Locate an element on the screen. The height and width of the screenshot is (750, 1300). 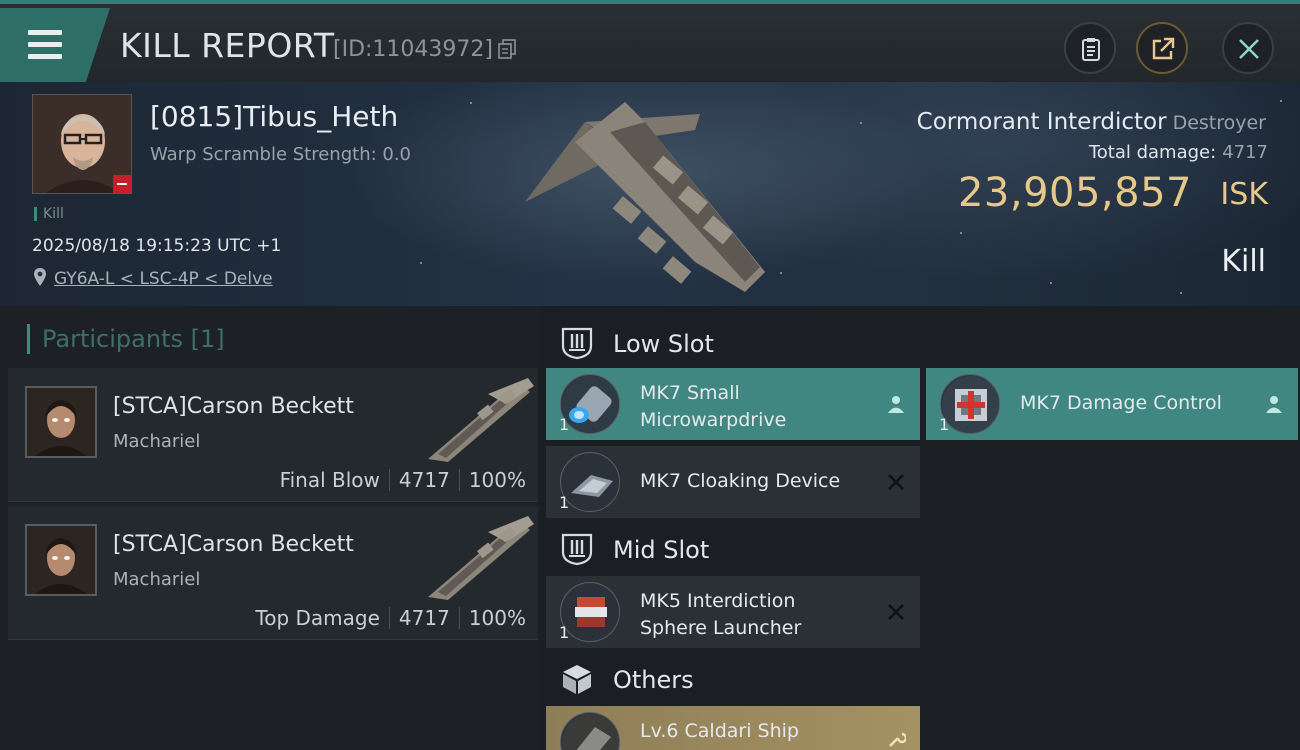
close-button is located at coordinates (1248, 48).